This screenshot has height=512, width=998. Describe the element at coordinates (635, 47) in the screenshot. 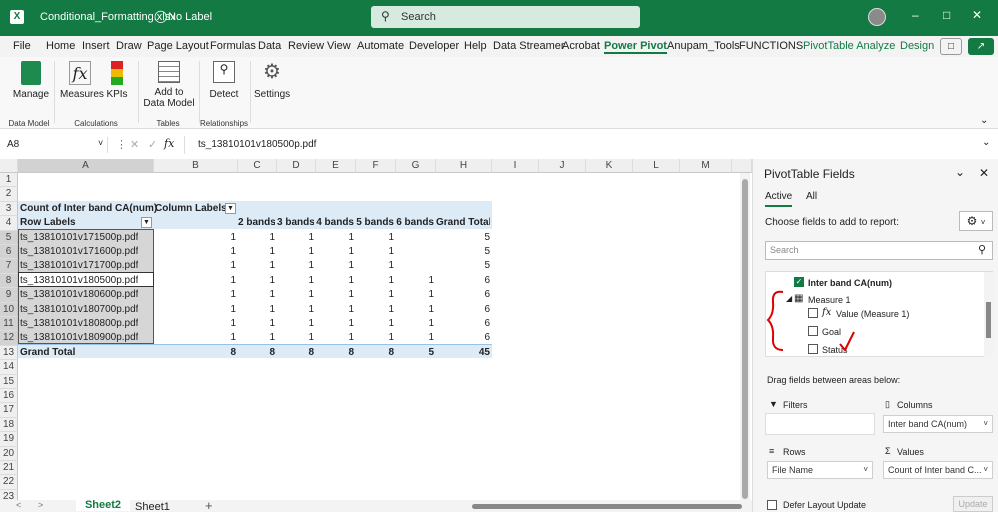

I see `tab-power-pivot: Power Pivot` at that location.